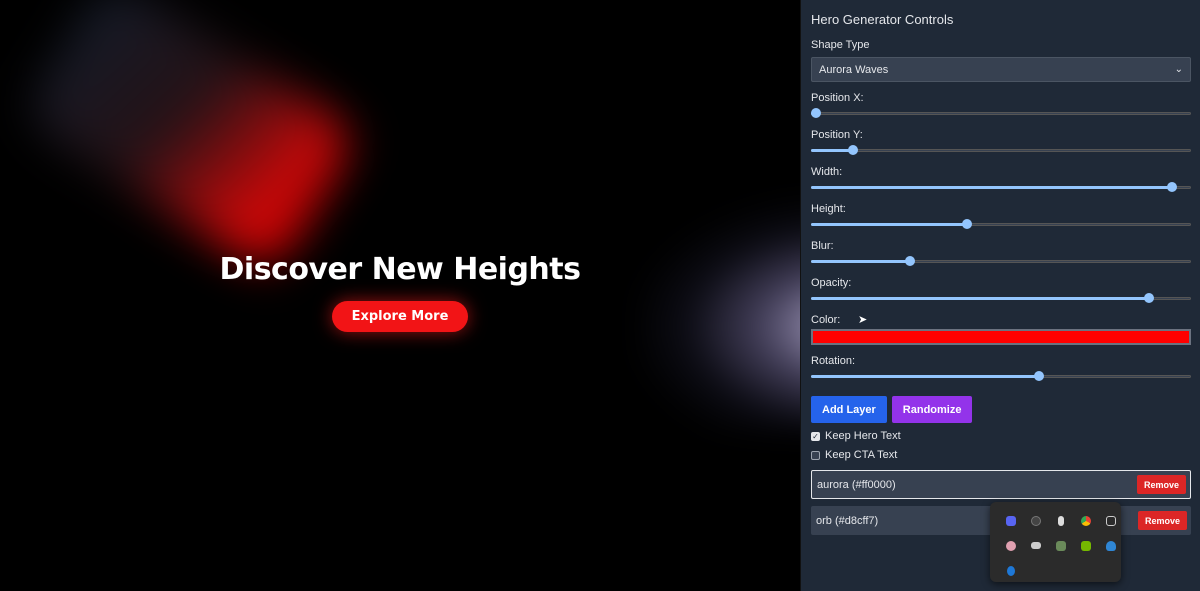  I want to click on position-y-control: Position Y:, so click(1001, 142).